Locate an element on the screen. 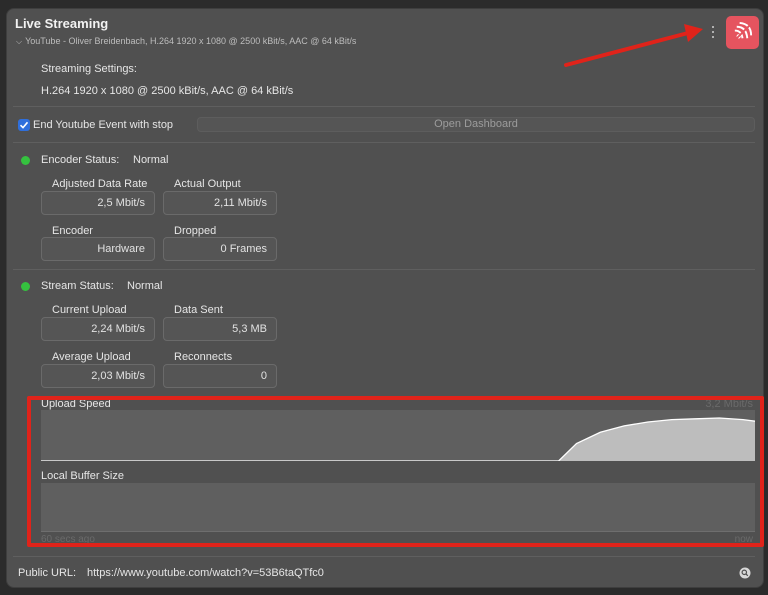 This screenshot has height=595, width=768. encoder-field: Hardware is located at coordinates (98, 249).